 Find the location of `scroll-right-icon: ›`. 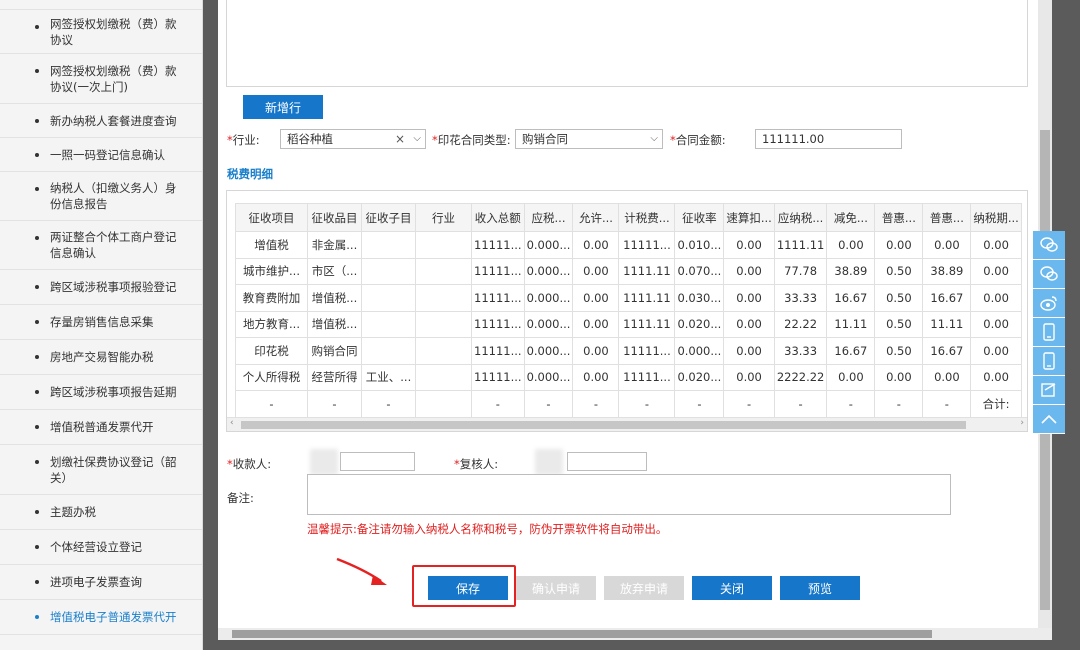

scroll-right-icon: › is located at coordinates (1022, 423).